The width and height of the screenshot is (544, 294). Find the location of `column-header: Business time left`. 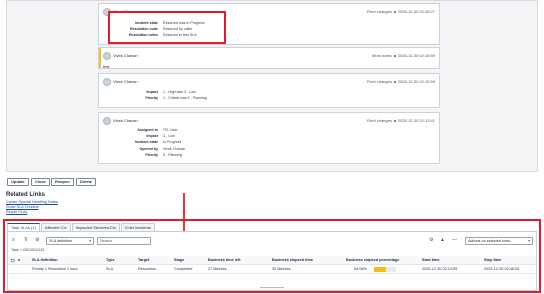

column-header: Business time left is located at coordinates (224, 260).